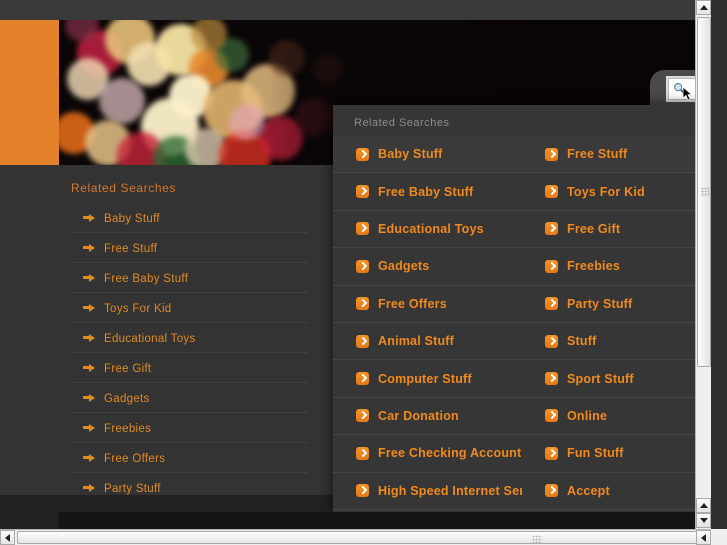 The image size is (727, 545). Describe the element at coordinates (189, 308) in the screenshot. I see `sidebar-item: Toys For Kid` at that location.